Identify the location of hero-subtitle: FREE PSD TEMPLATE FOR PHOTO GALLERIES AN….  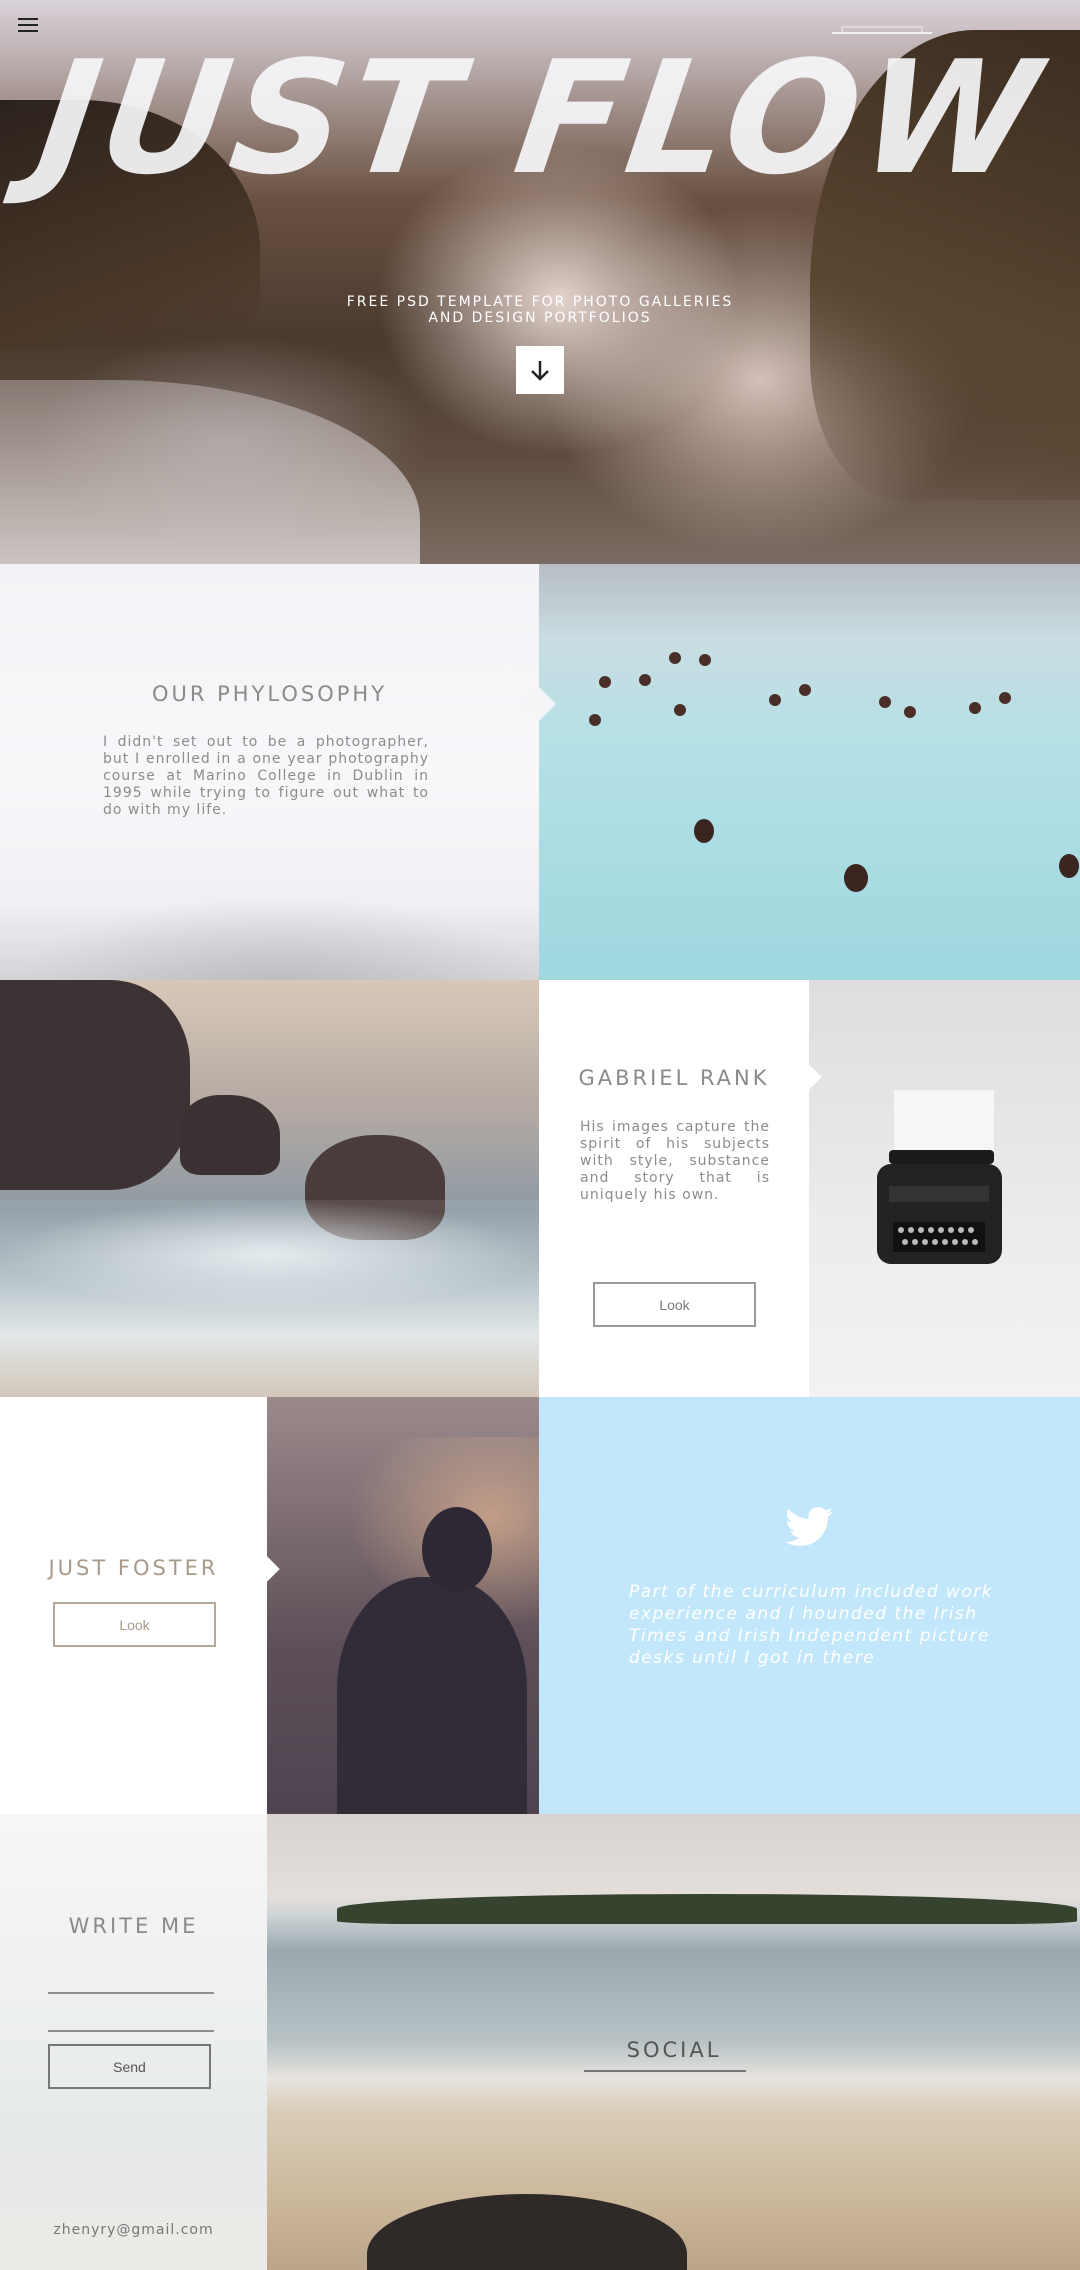
(540, 310).